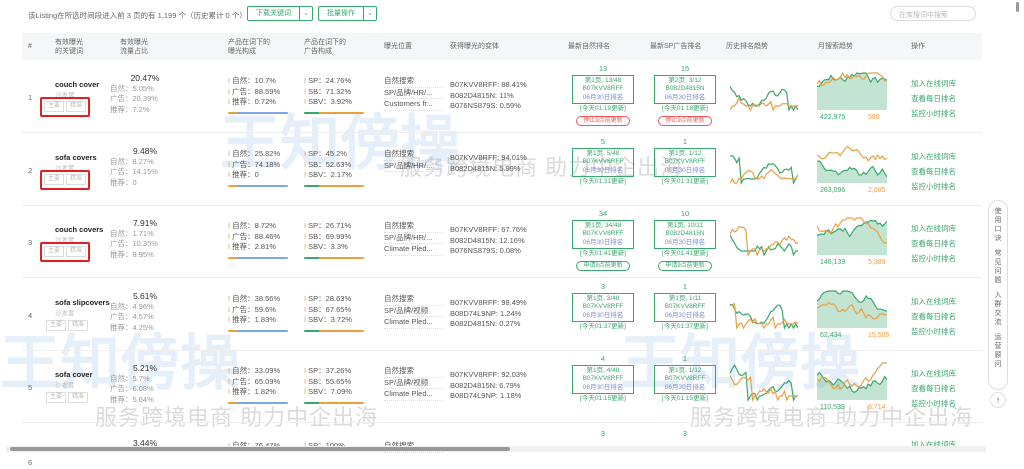 Image resolution: width=1024 pixels, height=469 pixels. What do you see at coordinates (603, 234) in the screenshot?
I see `natural-rank-detail: 第1页, 34/48 B07KVV8RFF 06月30日排名` at bounding box center [603, 234].